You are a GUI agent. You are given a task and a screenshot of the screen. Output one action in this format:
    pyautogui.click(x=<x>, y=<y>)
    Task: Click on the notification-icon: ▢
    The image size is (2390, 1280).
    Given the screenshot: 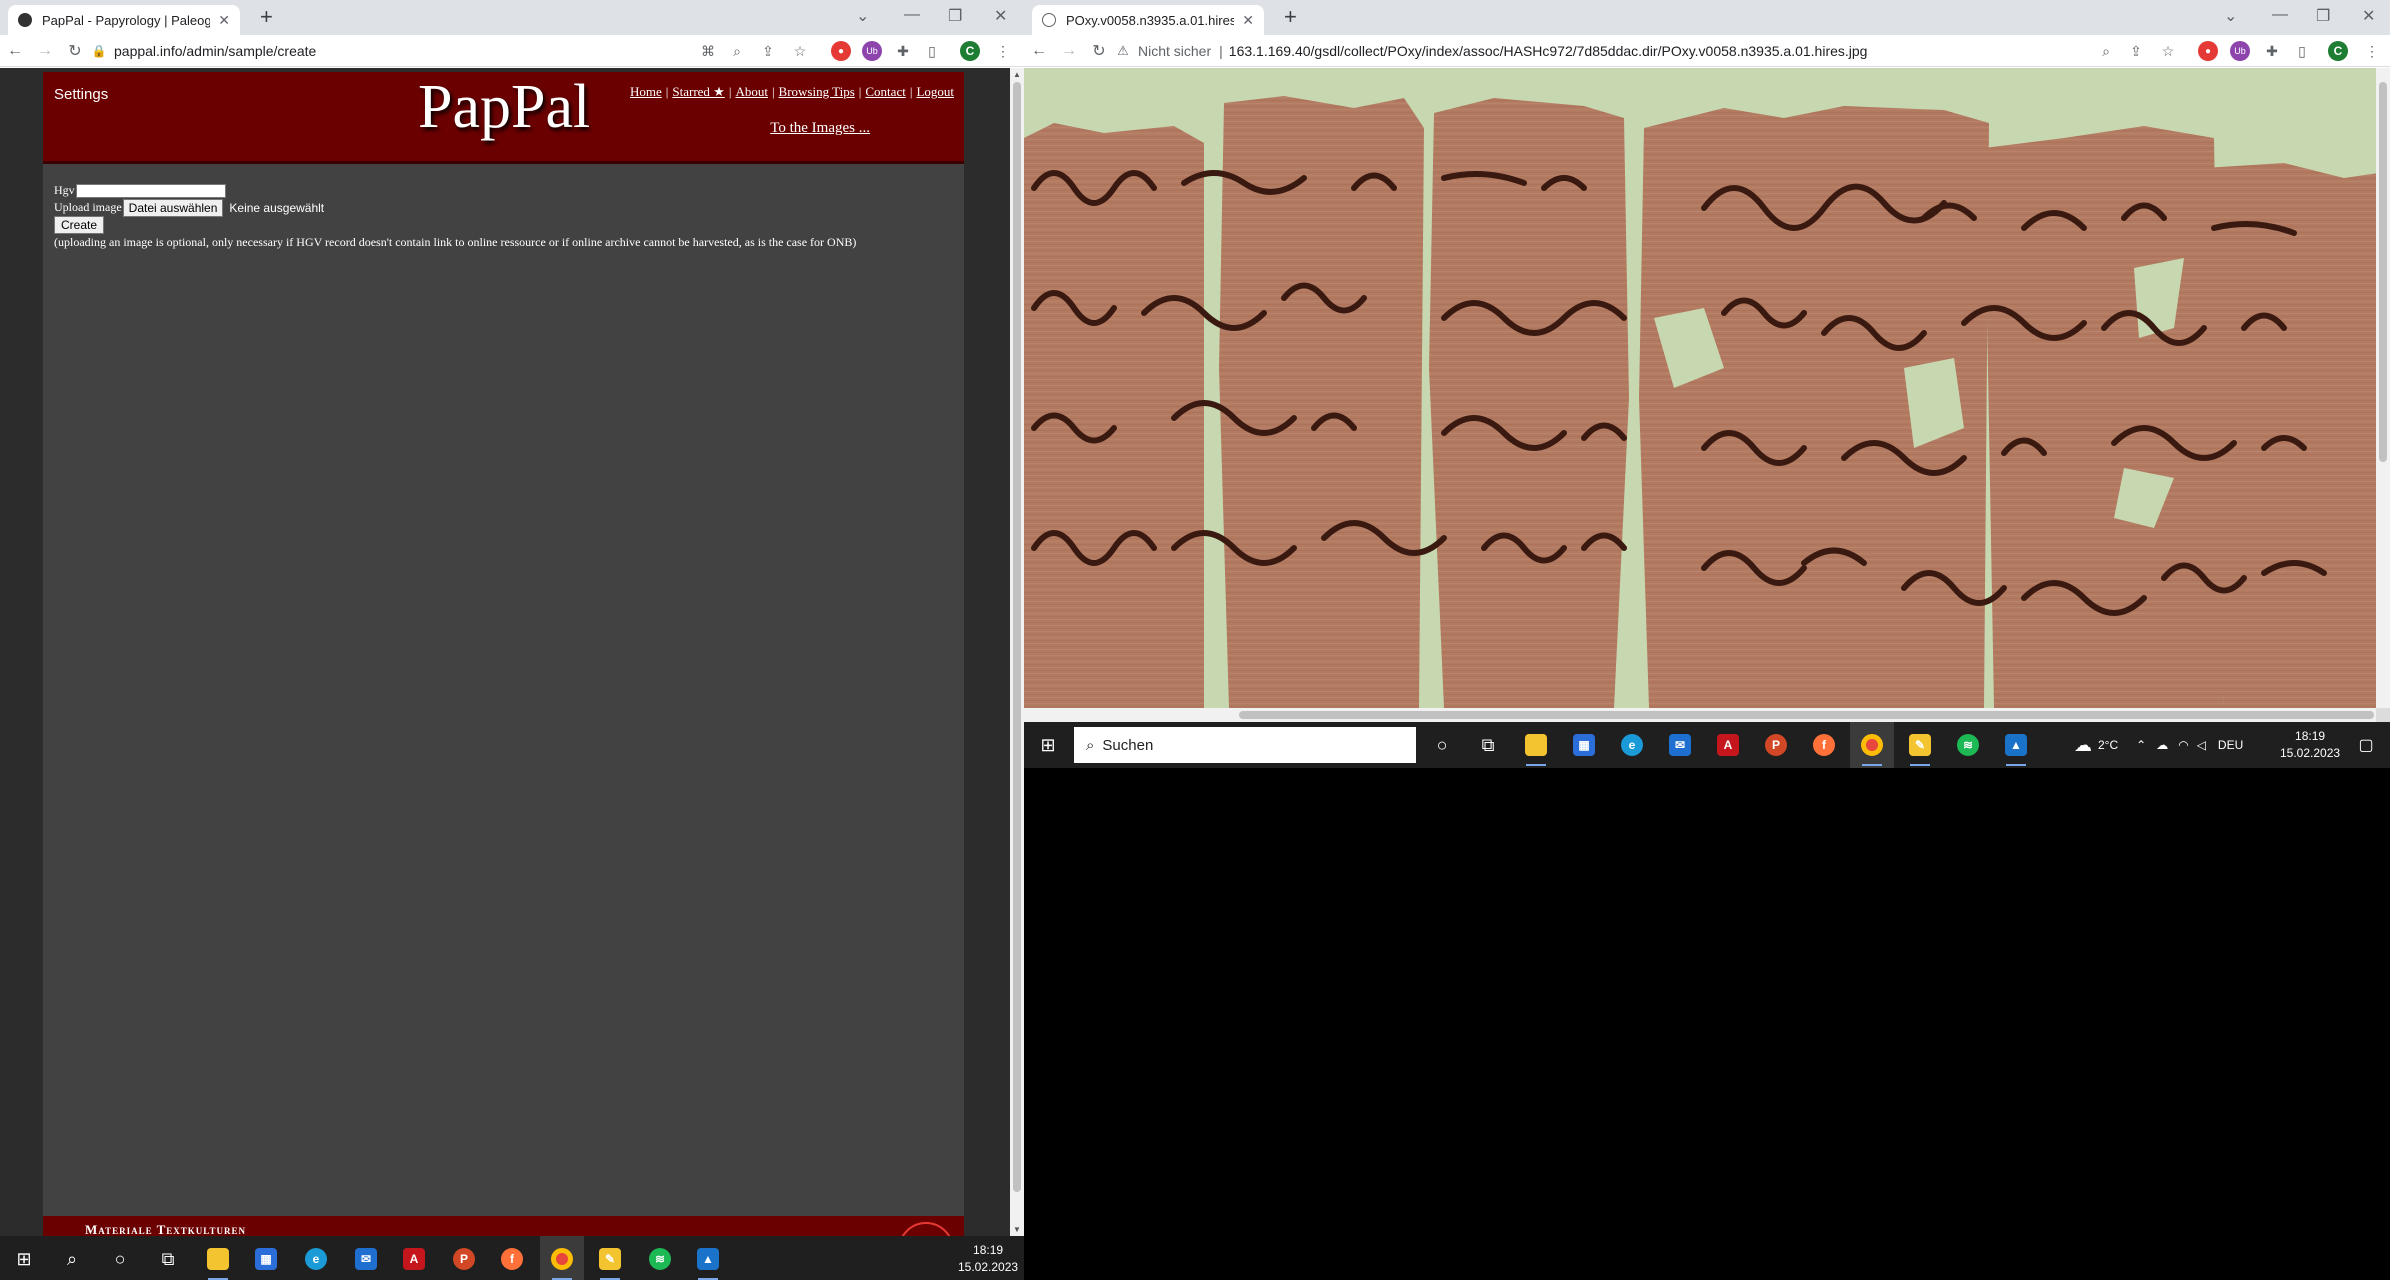 What is the action you would take?
    pyautogui.click(x=2366, y=745)
    